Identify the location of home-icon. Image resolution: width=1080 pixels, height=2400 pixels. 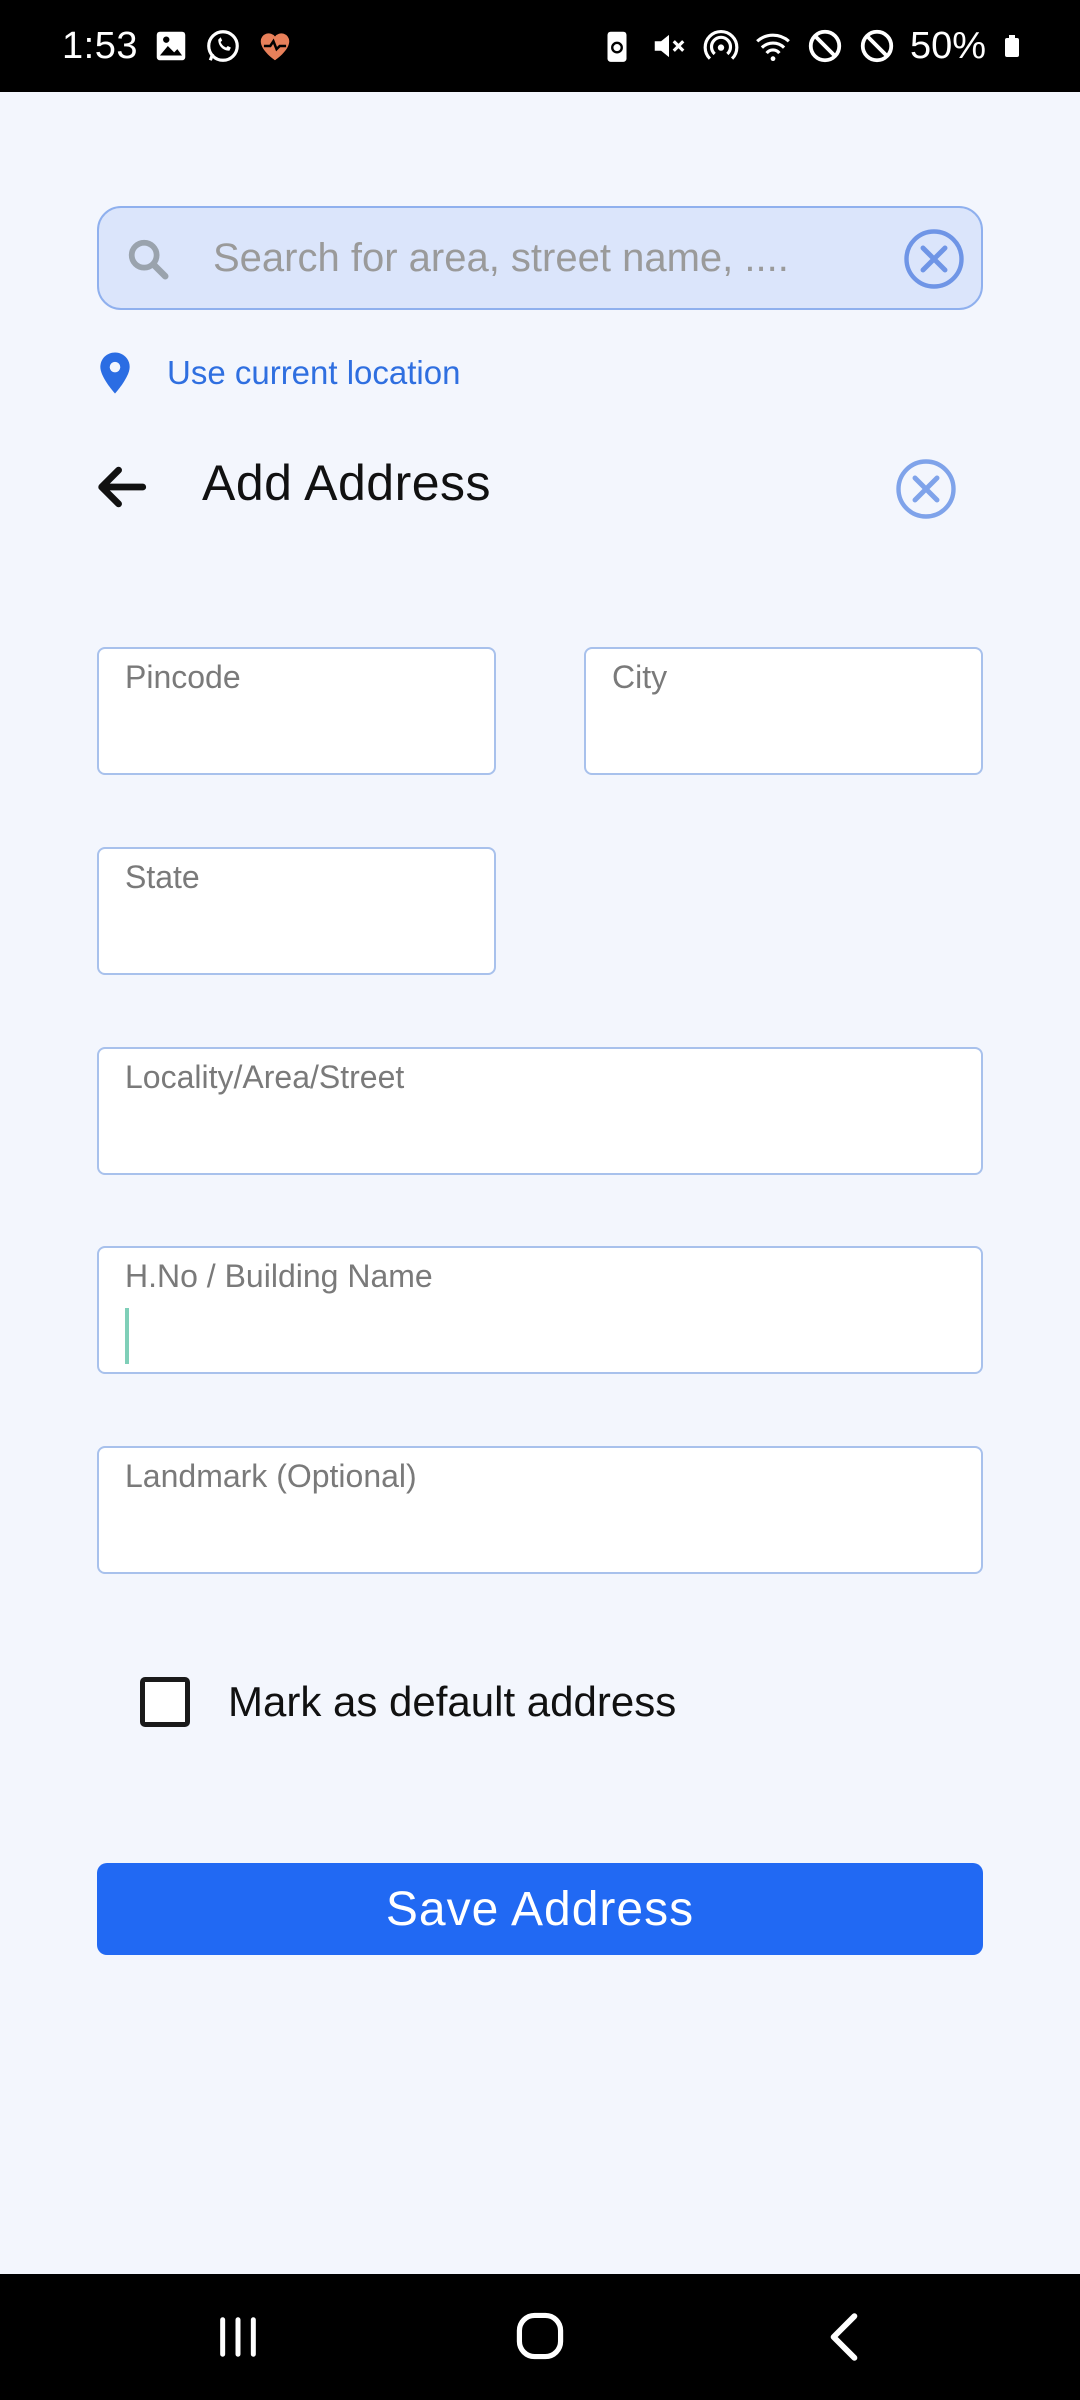
(540, 2336).